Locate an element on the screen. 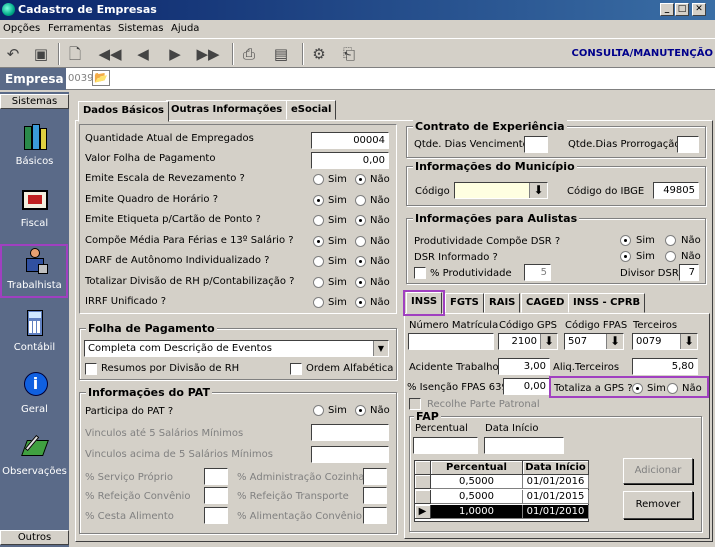  sidebar-header: Sistemas is located at coordinates (34, 101).